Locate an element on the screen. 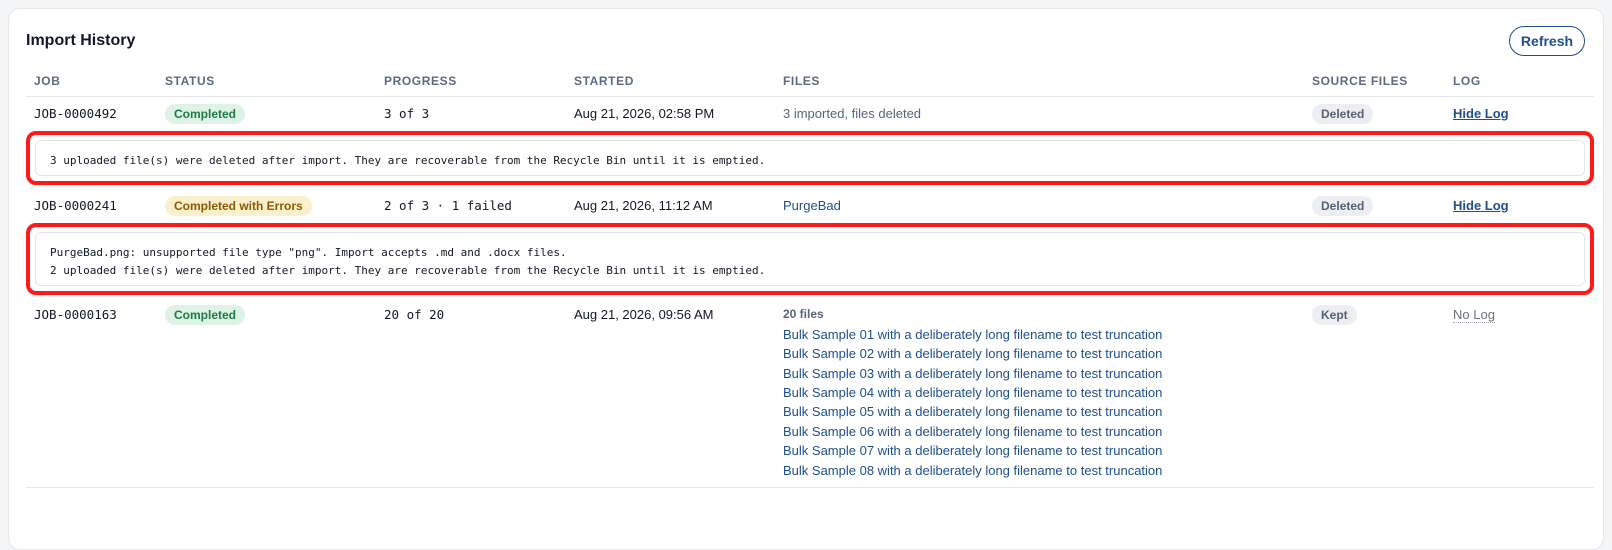 The image size is (1612, 550). job-id: JOB-0000163 is located at coordinates (75, 314).